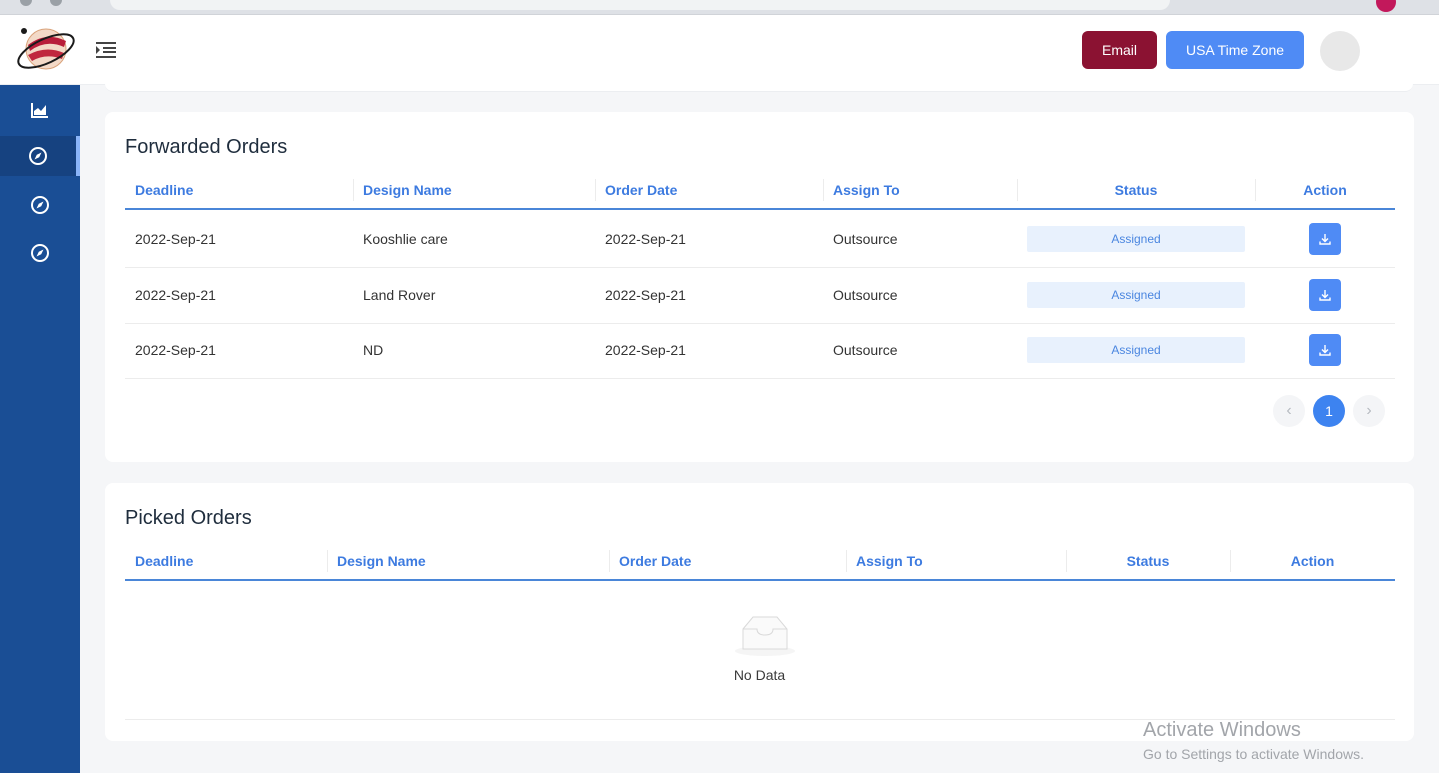 The width and height of the screenshot is (1439, 773). What do you see at coordinates (1222, 730) in the screenshot?
I see `watermark-title: Activate Windows` at bounding box center [1222, 730].